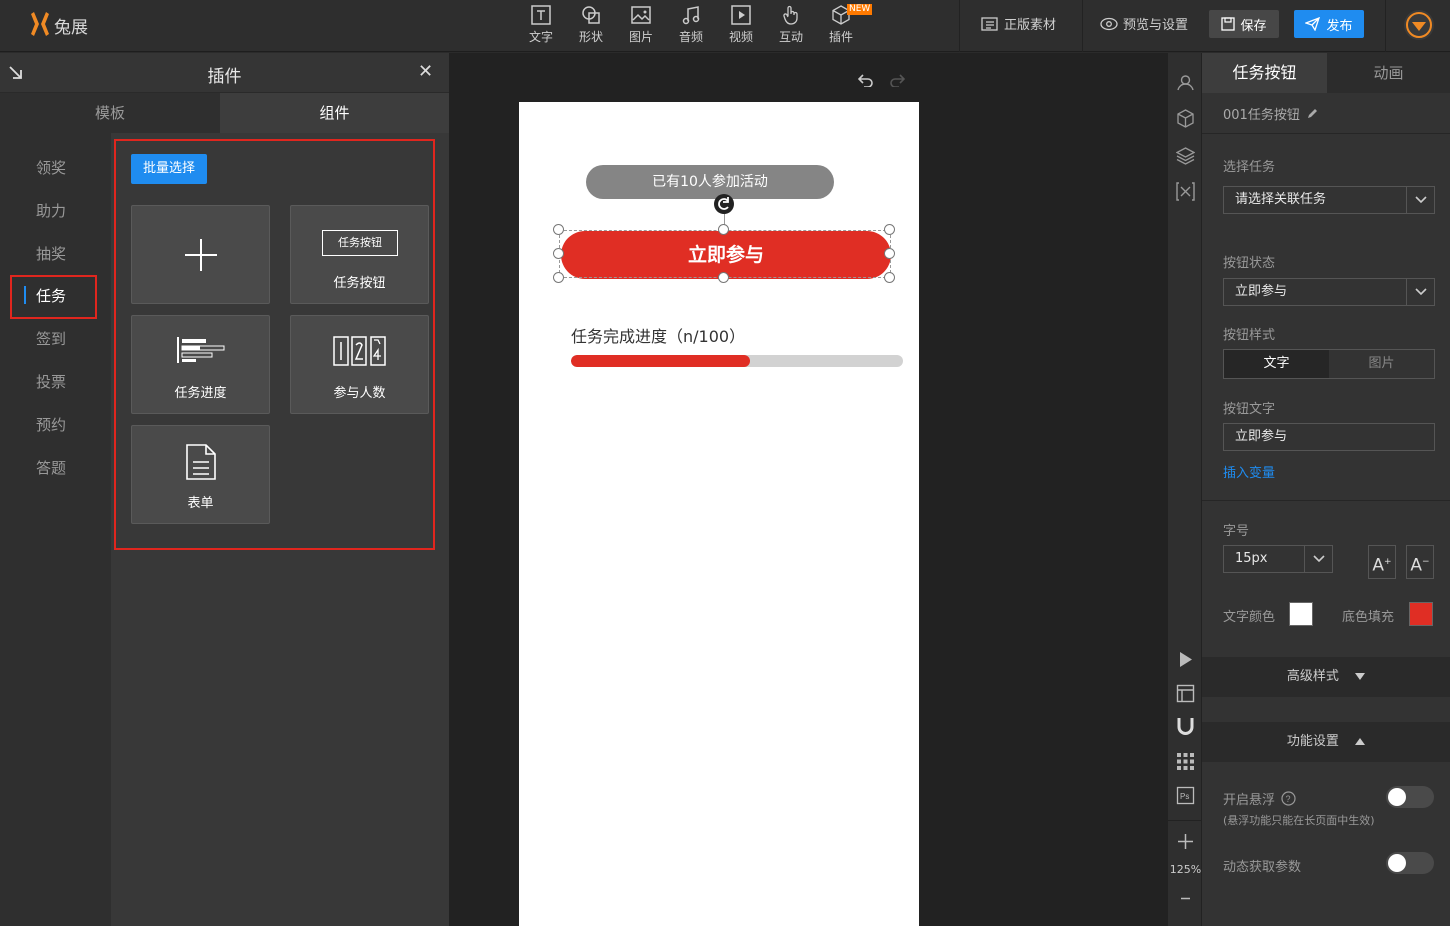  What do you see at coordinates (1326, 677) in the screenshot?
I see `advanced-style-toggle: 高级样式` at bounding box center [1326, 677].